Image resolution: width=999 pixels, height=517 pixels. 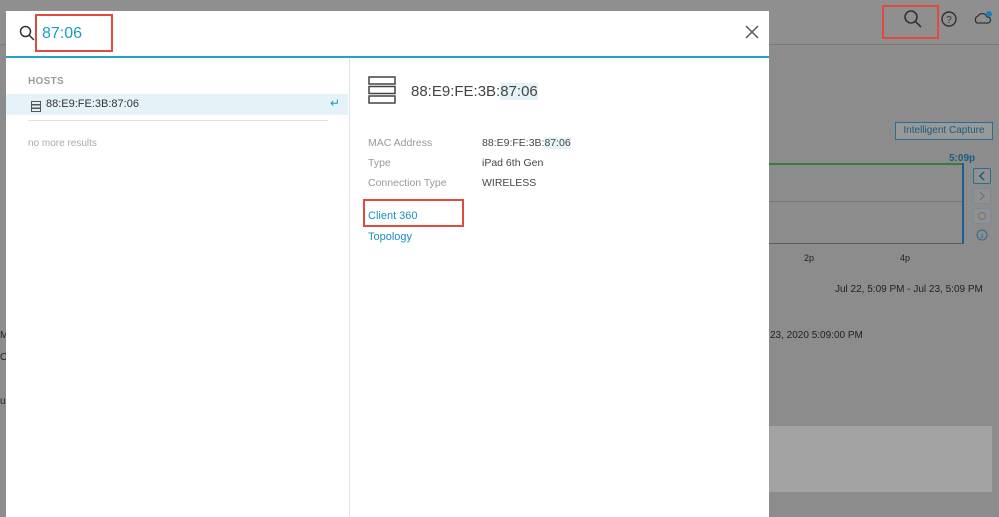 I want to click on search-icon-highlight, so click(x=910, y=22).